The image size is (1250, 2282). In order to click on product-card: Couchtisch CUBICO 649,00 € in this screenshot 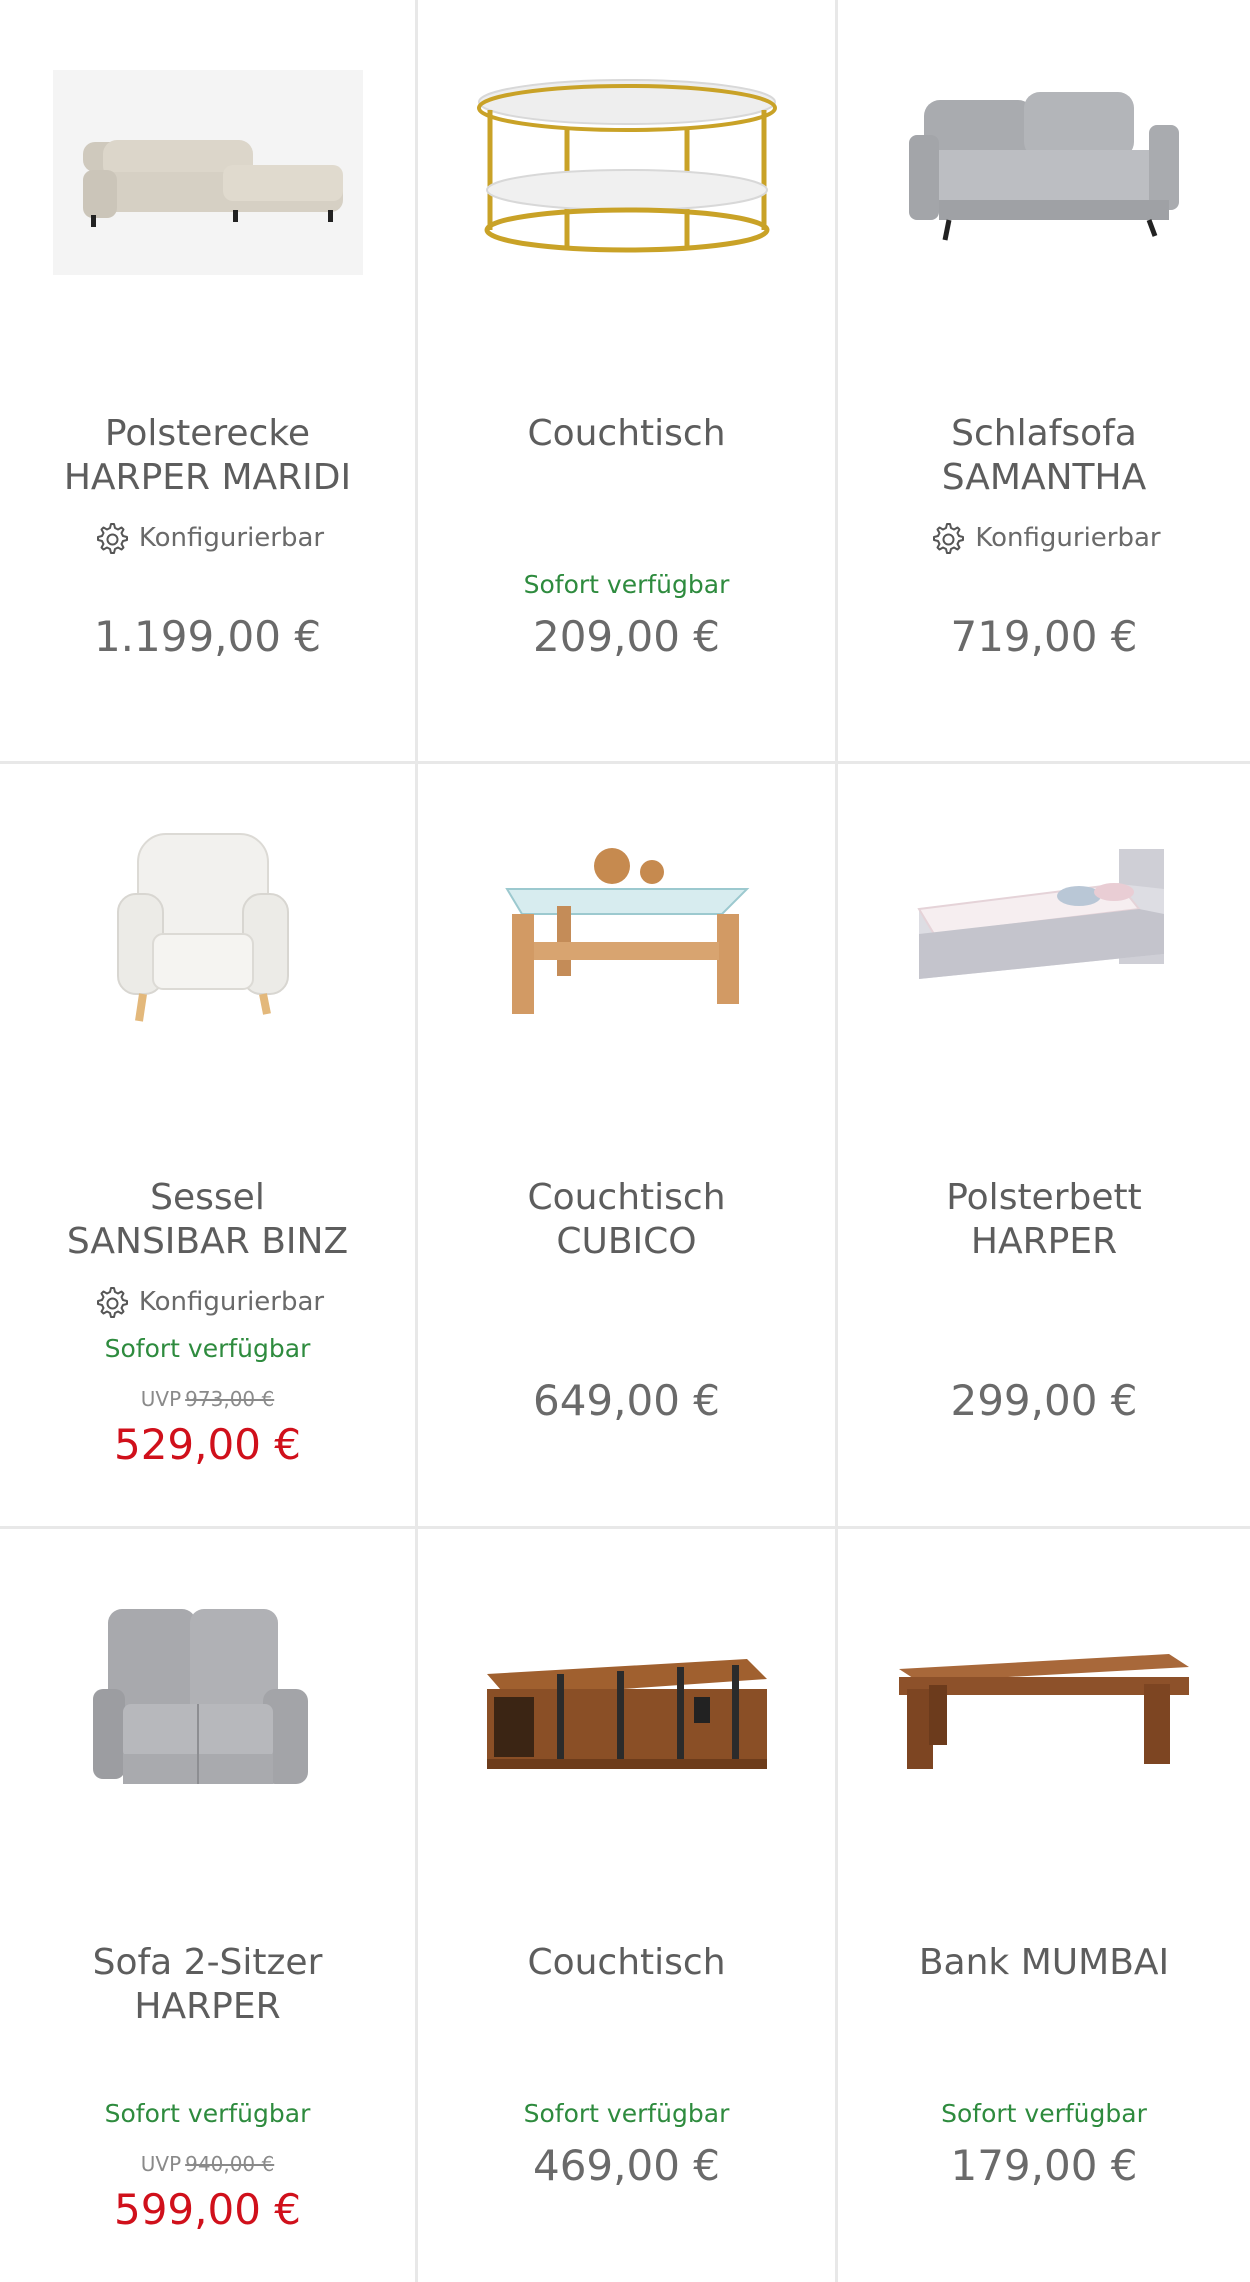, I will do `click(628, 1146)`.